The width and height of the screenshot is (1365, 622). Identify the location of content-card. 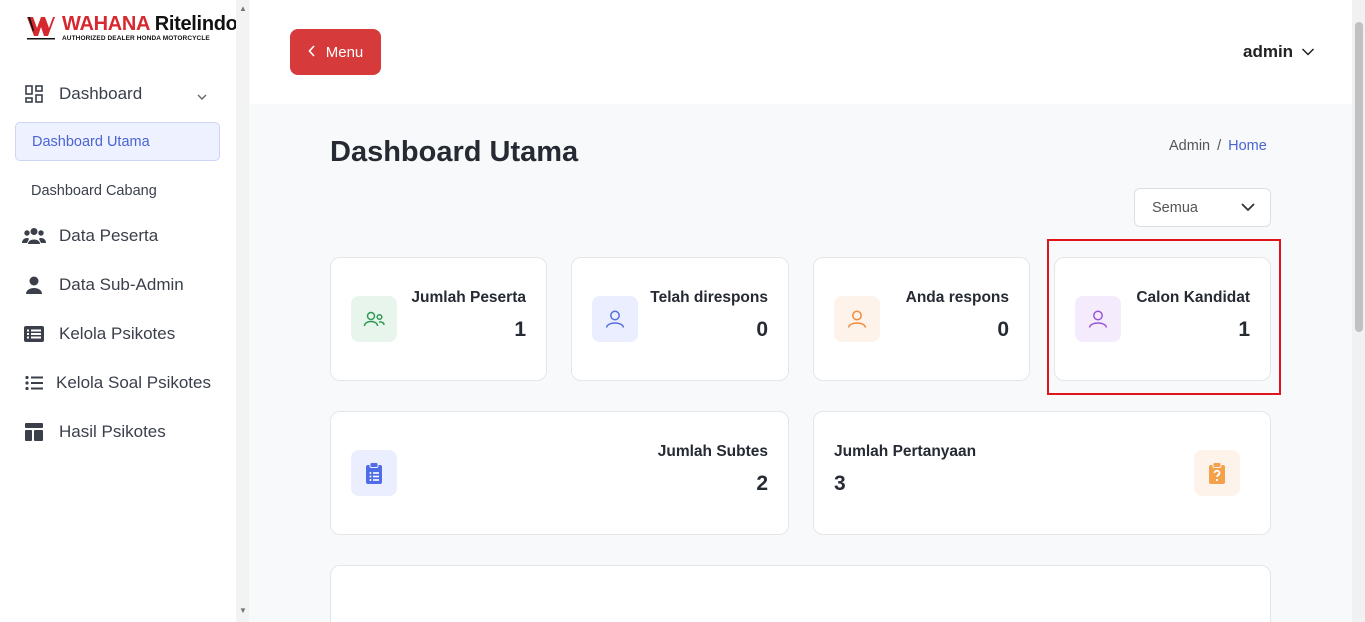
(800, 593).